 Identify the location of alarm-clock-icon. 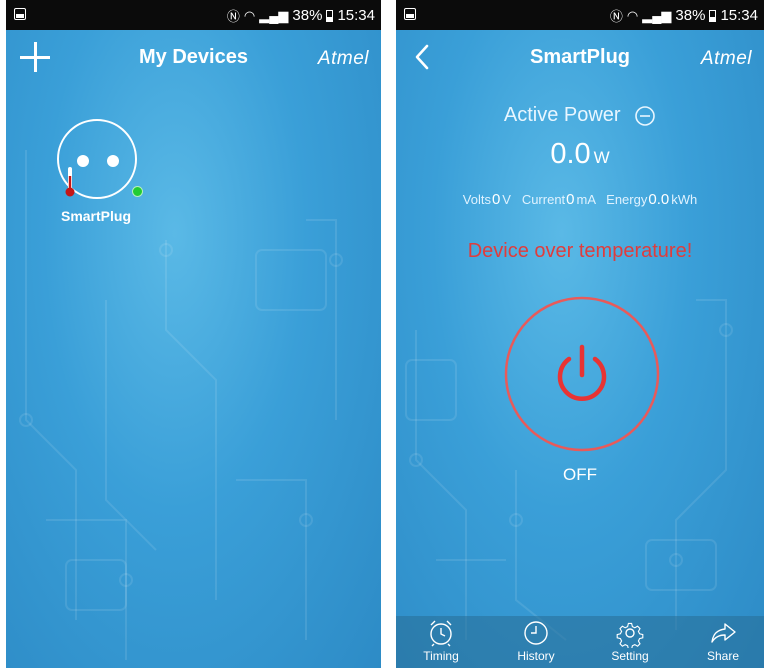
(441, 633).